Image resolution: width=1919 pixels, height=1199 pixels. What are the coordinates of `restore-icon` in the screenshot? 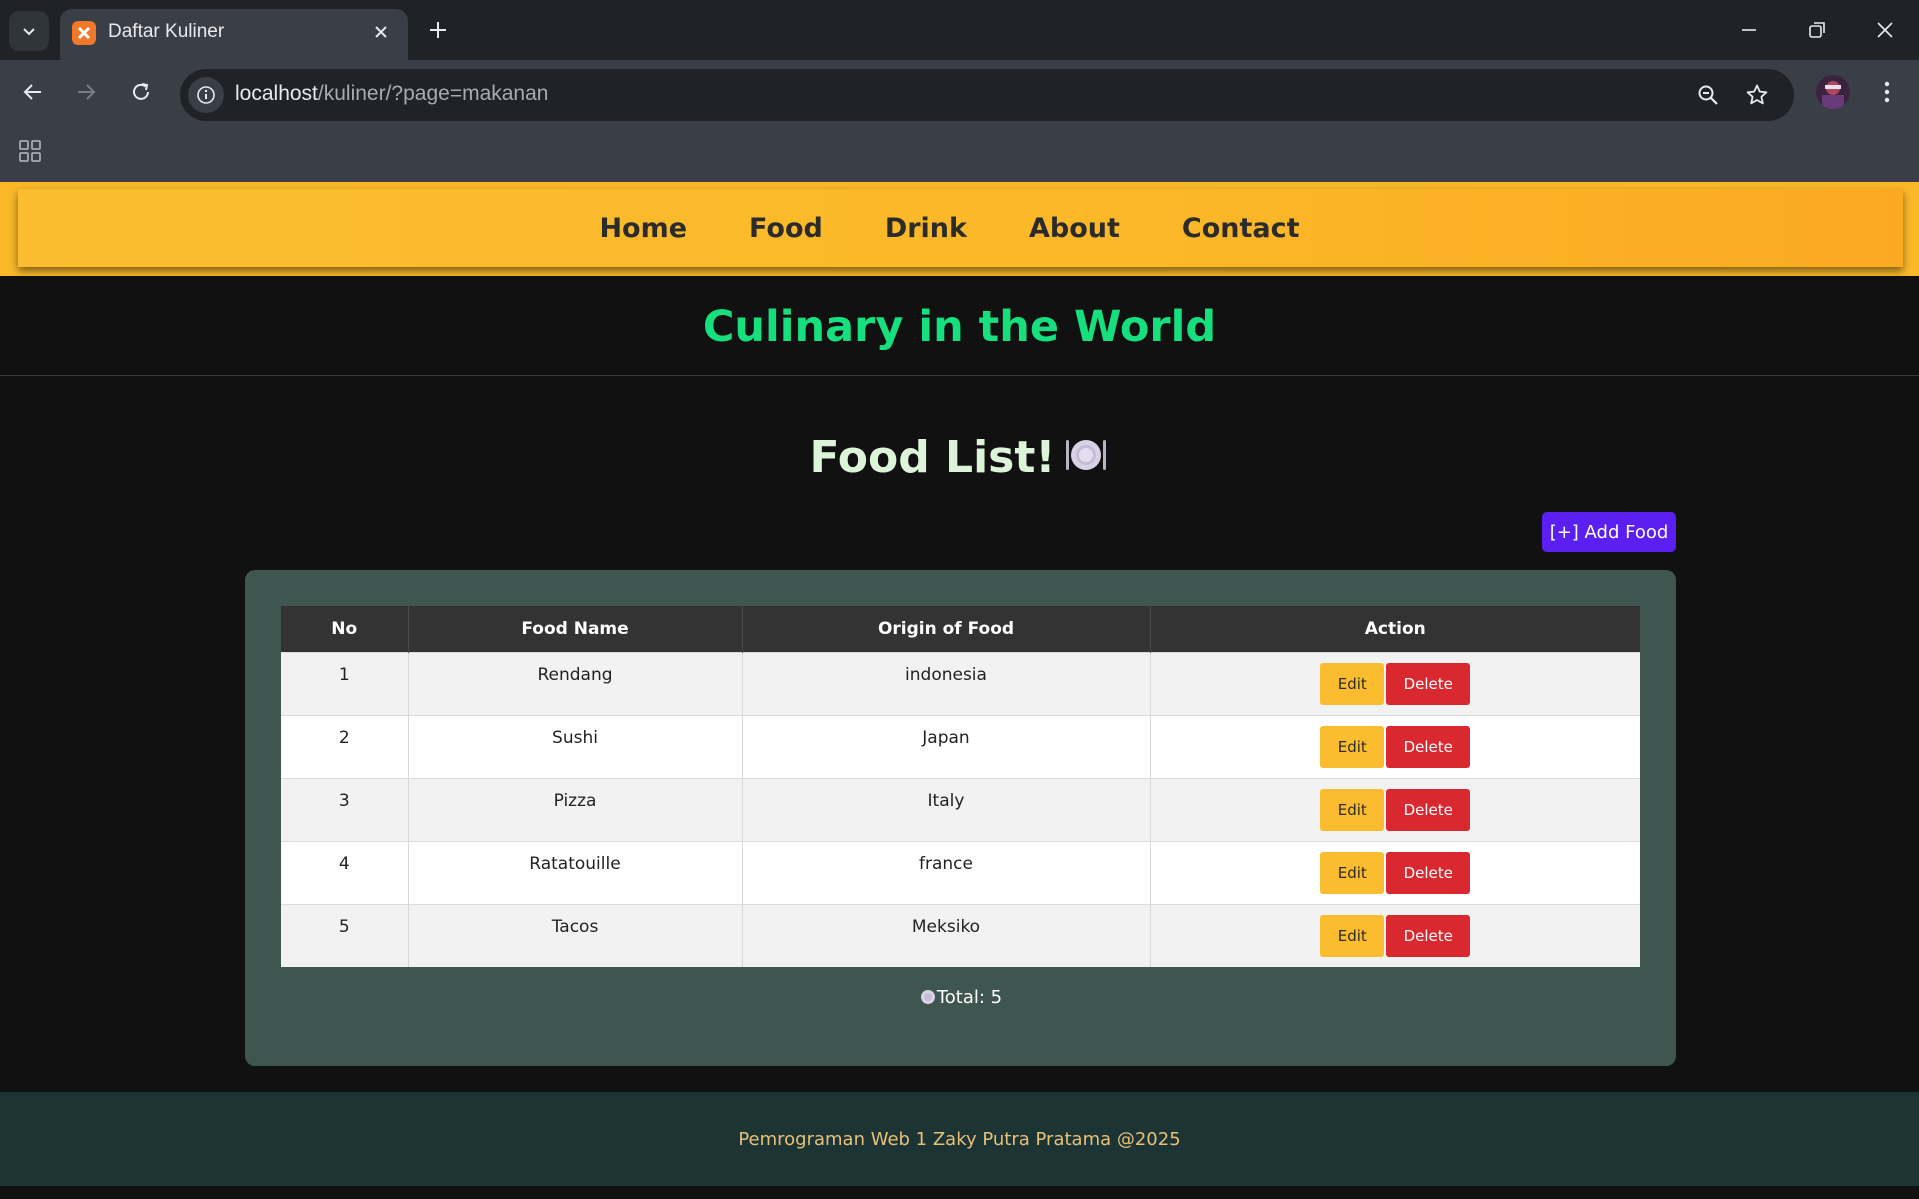 It's located at (1817, 30).